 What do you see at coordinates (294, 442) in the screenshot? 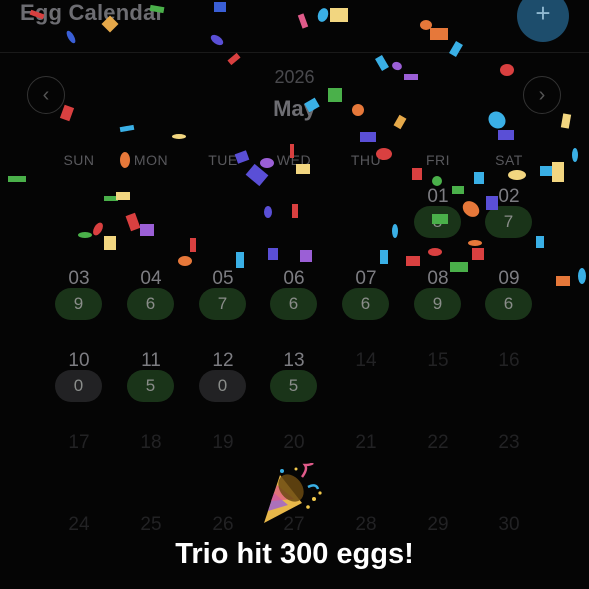
I see `day-number: 20` at bounding box center [294, 442].